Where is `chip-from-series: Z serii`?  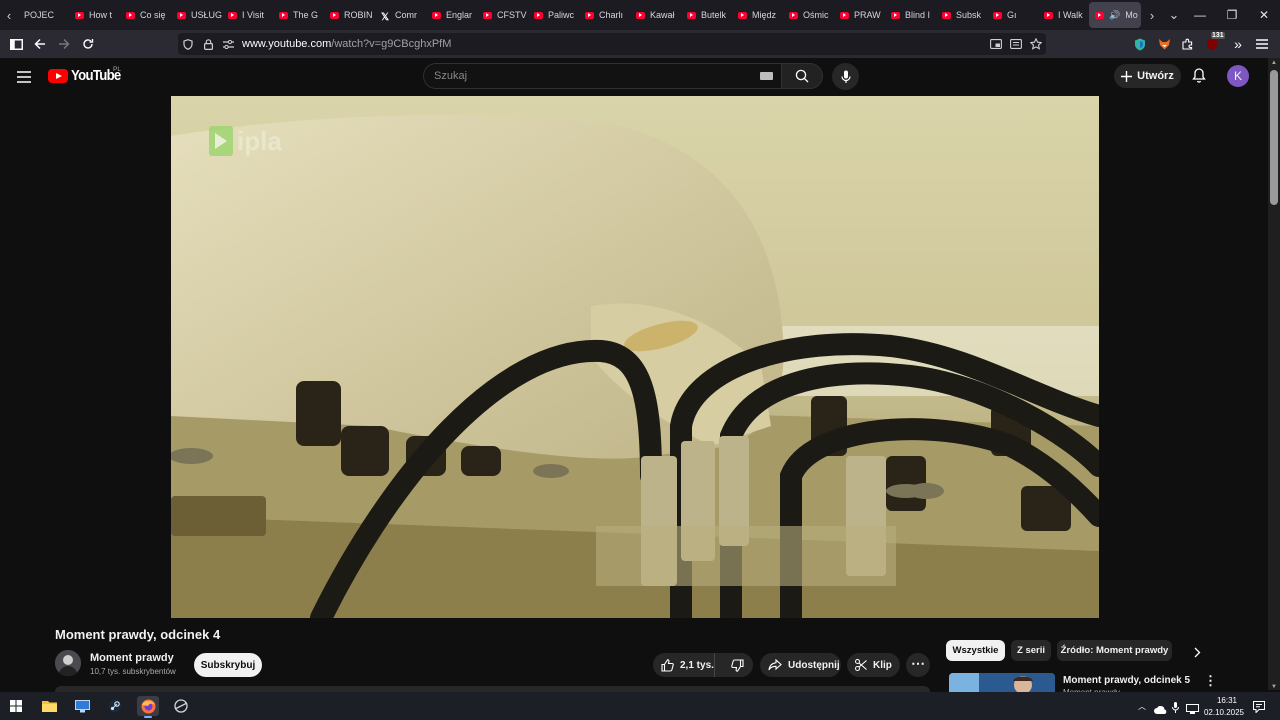
chip-from-series: Z serii is located at coordinates (1031, 650).